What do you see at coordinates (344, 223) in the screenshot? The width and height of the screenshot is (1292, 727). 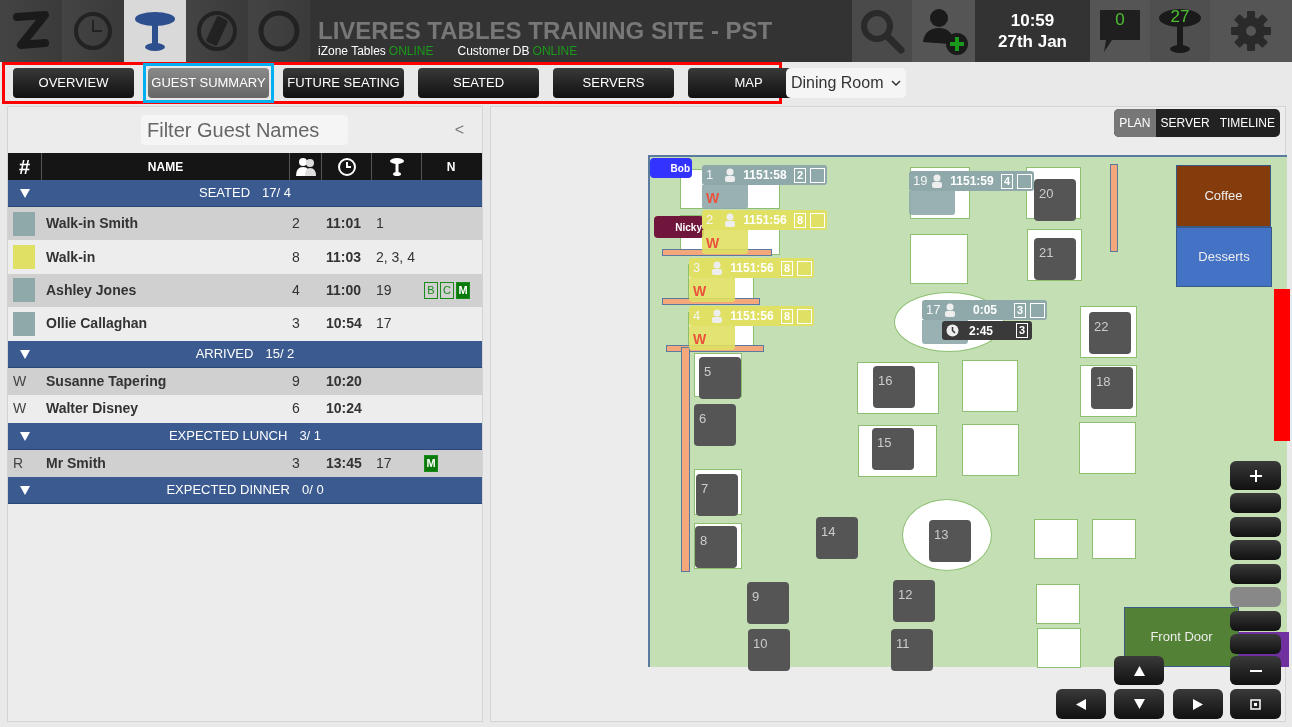 I see `guest-time: 11:01` at bounding box center [344, 223].